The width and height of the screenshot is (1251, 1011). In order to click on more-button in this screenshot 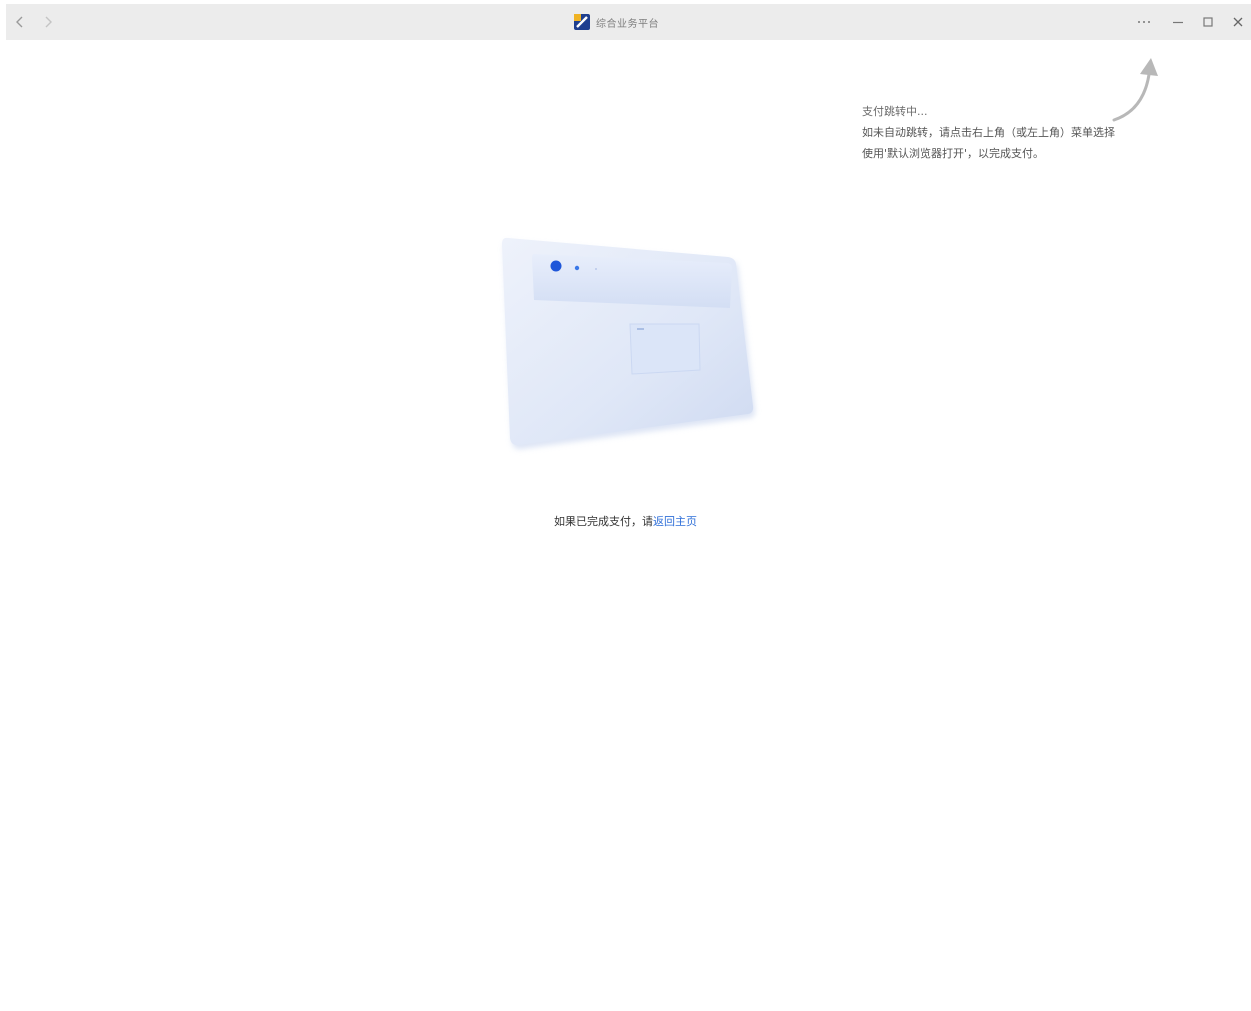, I will do `click(1144, 22)`.